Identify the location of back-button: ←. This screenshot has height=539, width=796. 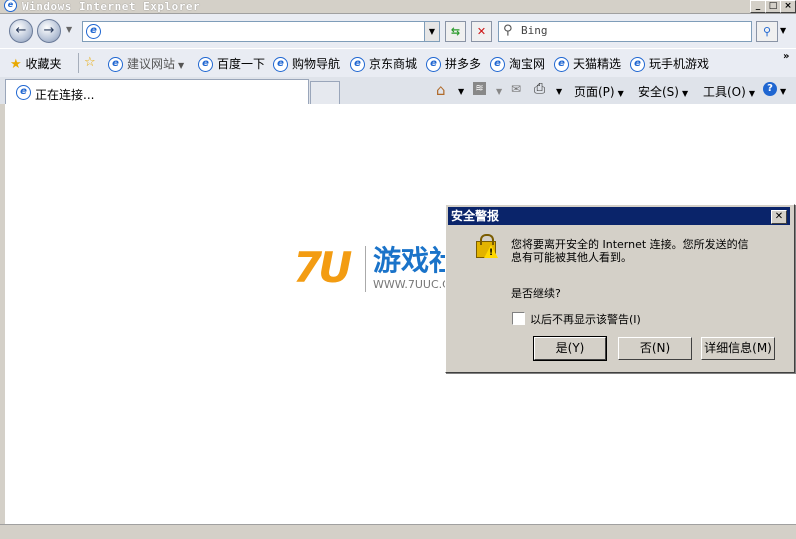
(21, 31).